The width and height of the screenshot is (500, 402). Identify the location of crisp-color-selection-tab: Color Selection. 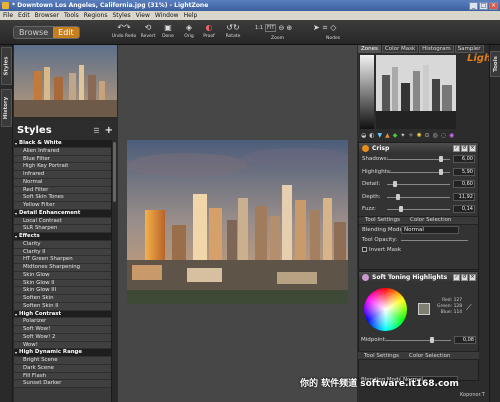
(430, 220).